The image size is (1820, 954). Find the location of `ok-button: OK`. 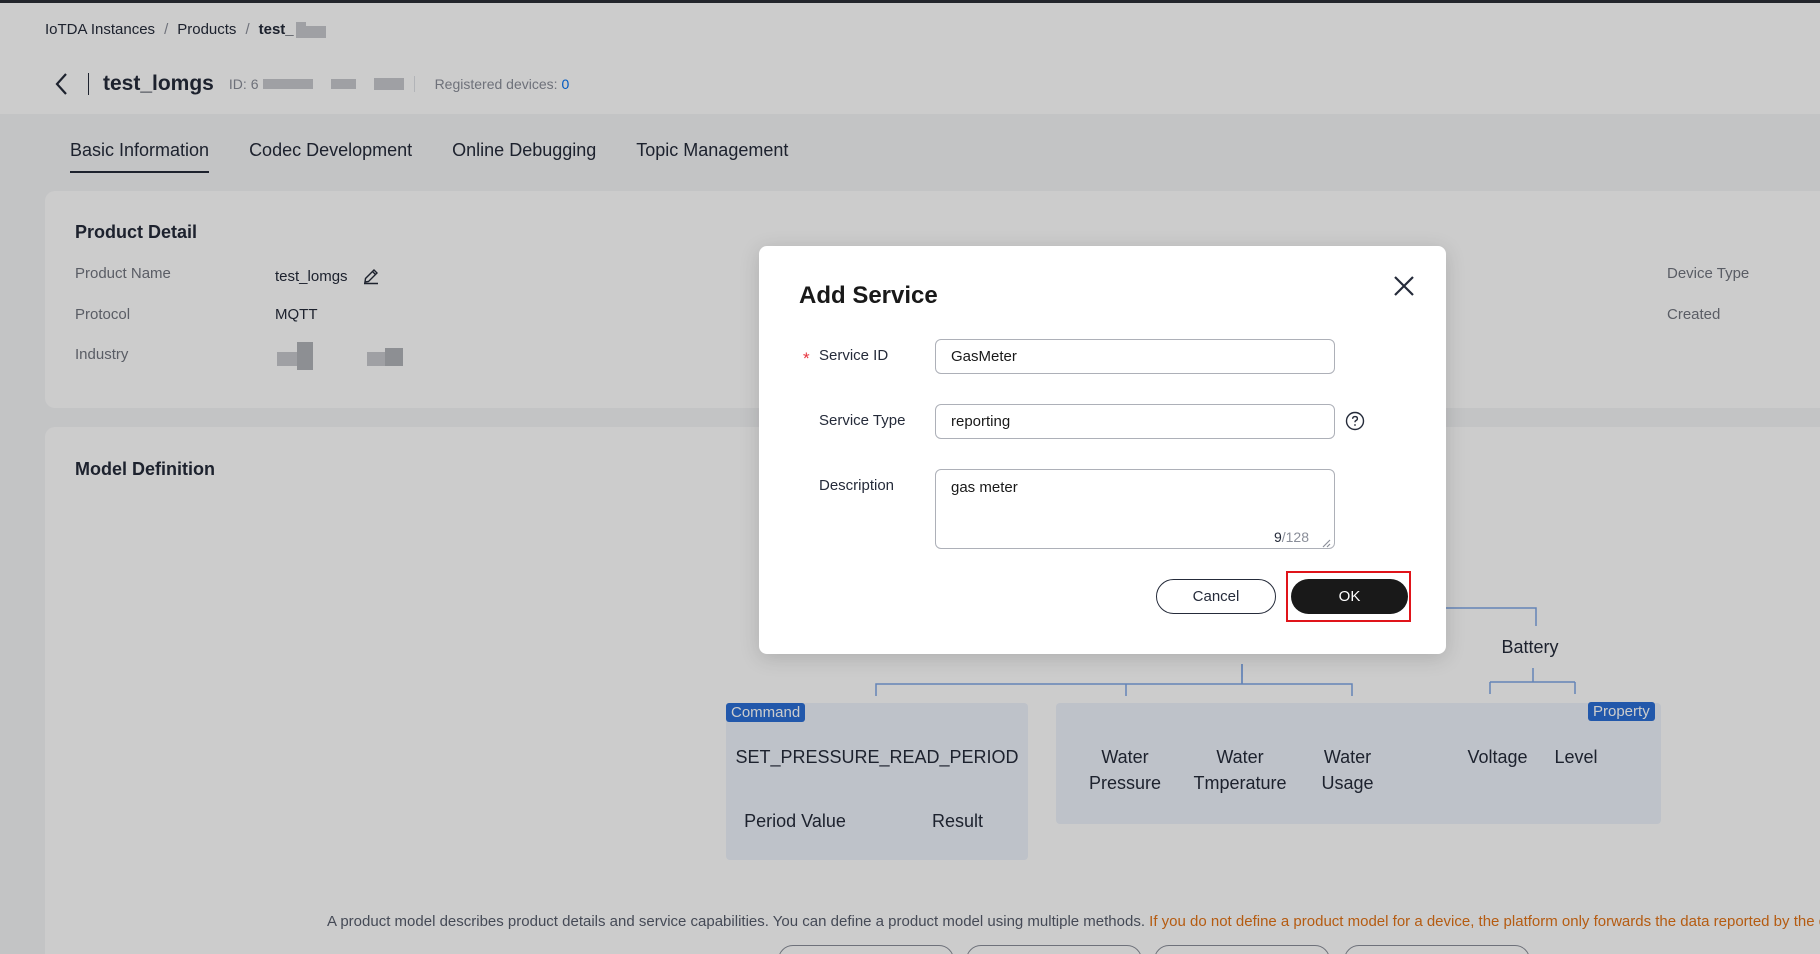

ok-button: OK is located at coordinates (1349, 596).